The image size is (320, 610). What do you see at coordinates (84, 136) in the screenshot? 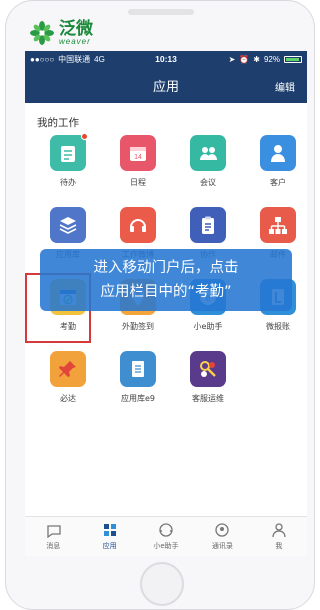
I see `notification-badge` at bounding box center [84, 136].